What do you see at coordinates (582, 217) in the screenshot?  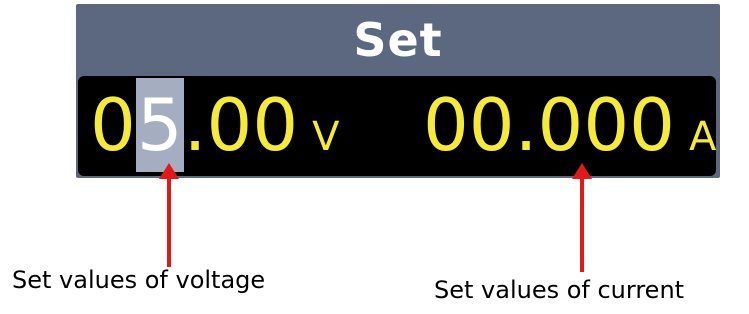 I see `current-arrow-icon` at bounding box center [582, 217].